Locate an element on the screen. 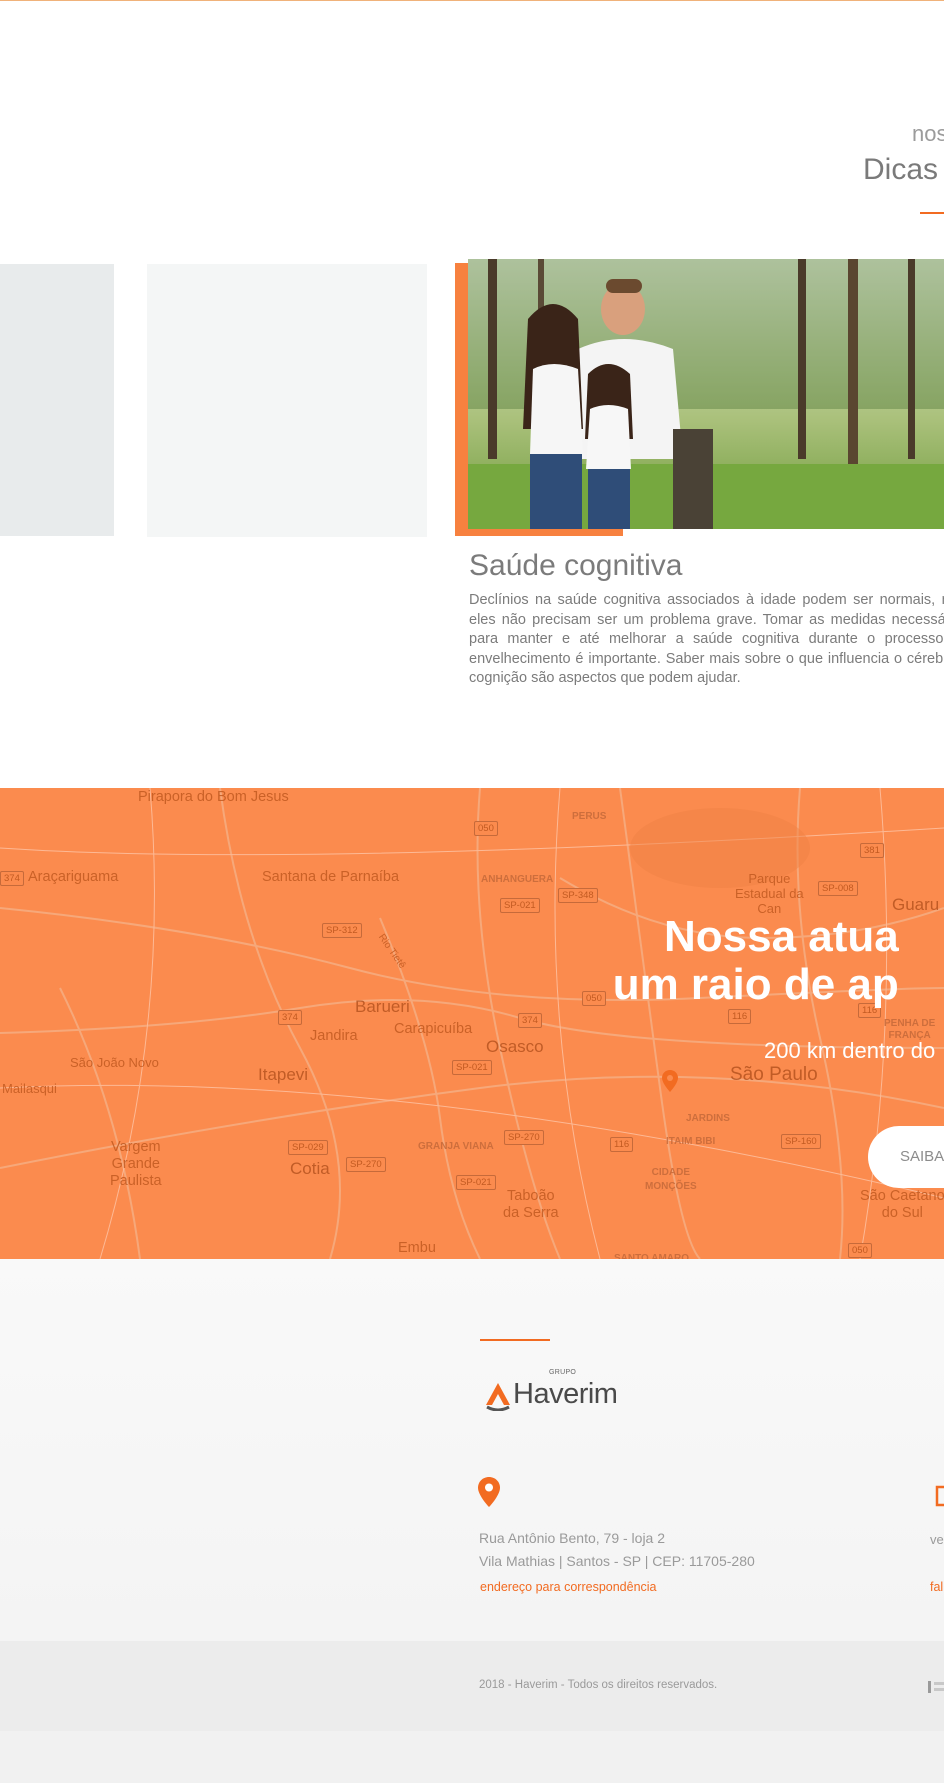 This screenshot has height=1783, width=944. title-underline is located at coordinates (932, 213).